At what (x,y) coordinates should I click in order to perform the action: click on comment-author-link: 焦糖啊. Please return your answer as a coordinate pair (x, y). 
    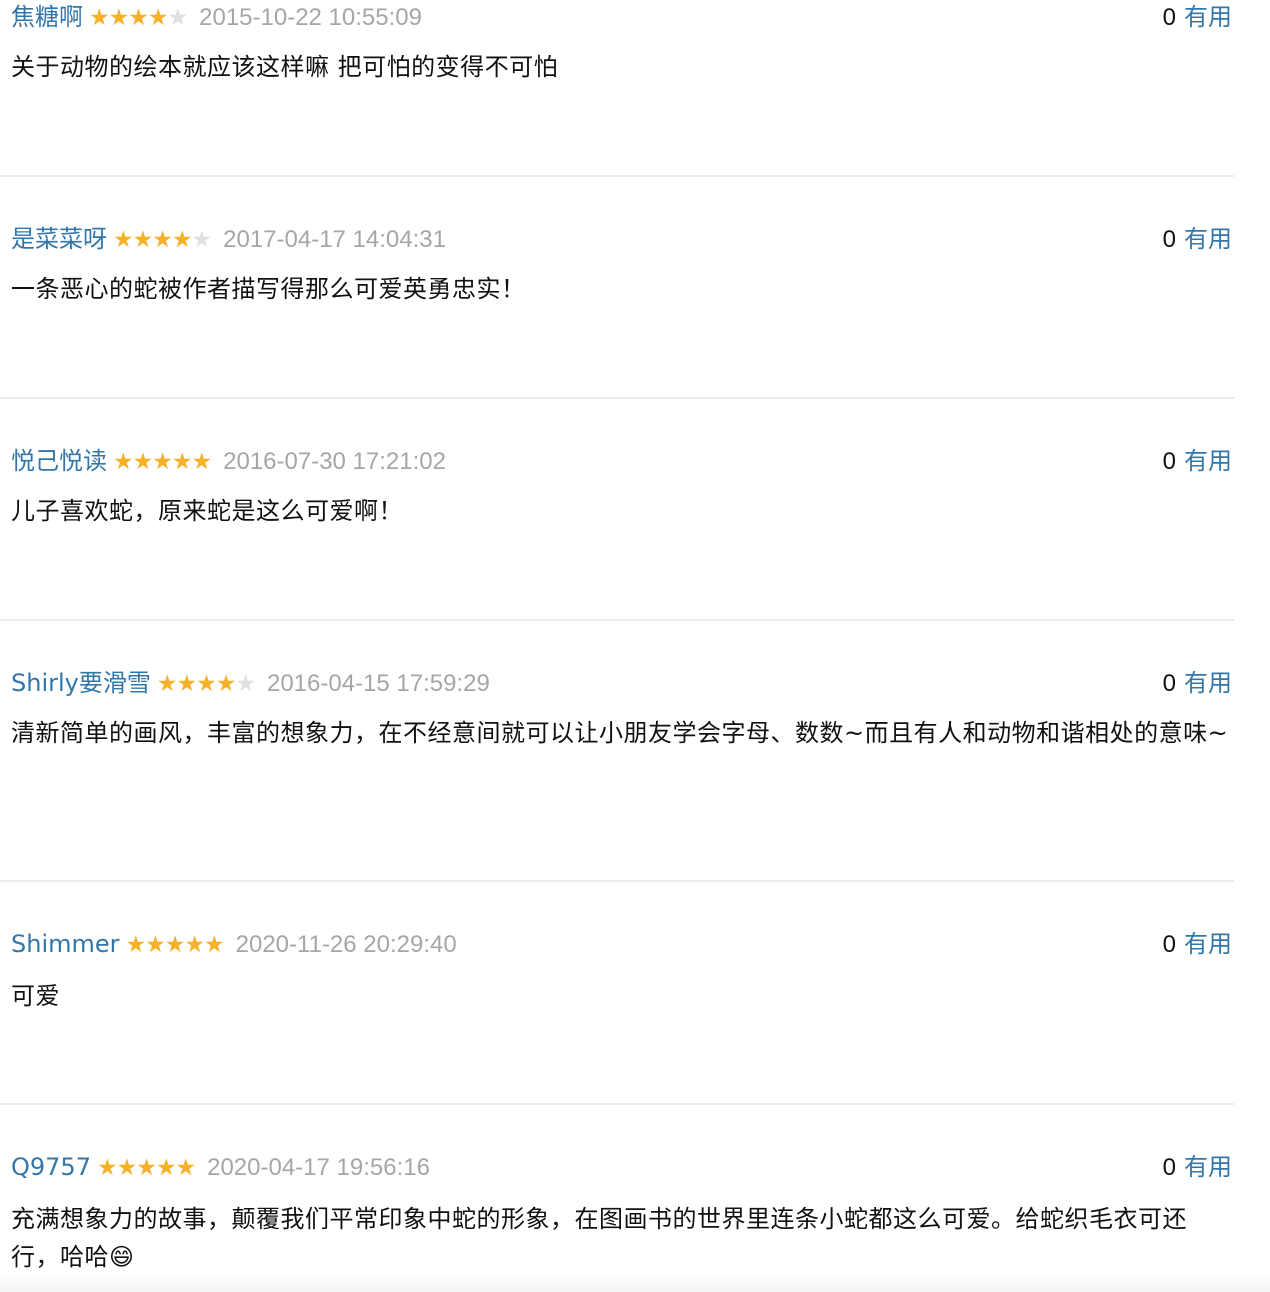
    Looking at the image, I should click on (47, 17).